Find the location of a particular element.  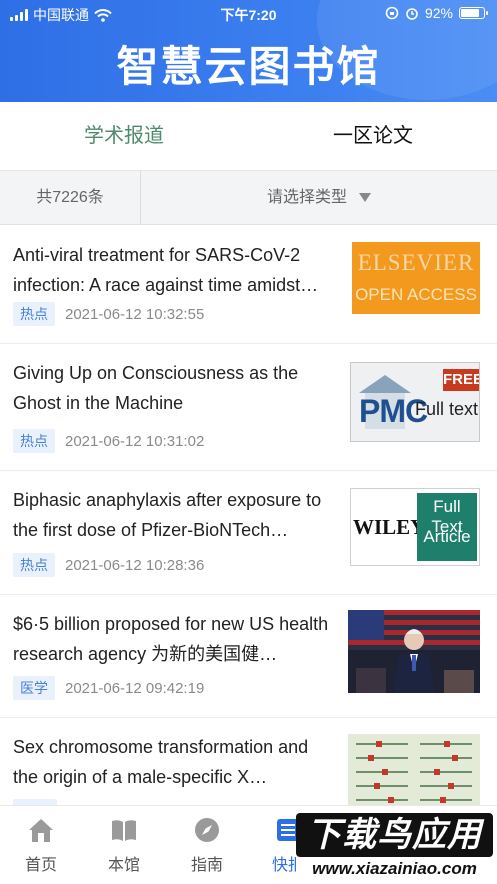

type-select: 请选择类型 is located at coordinates (319, 197).